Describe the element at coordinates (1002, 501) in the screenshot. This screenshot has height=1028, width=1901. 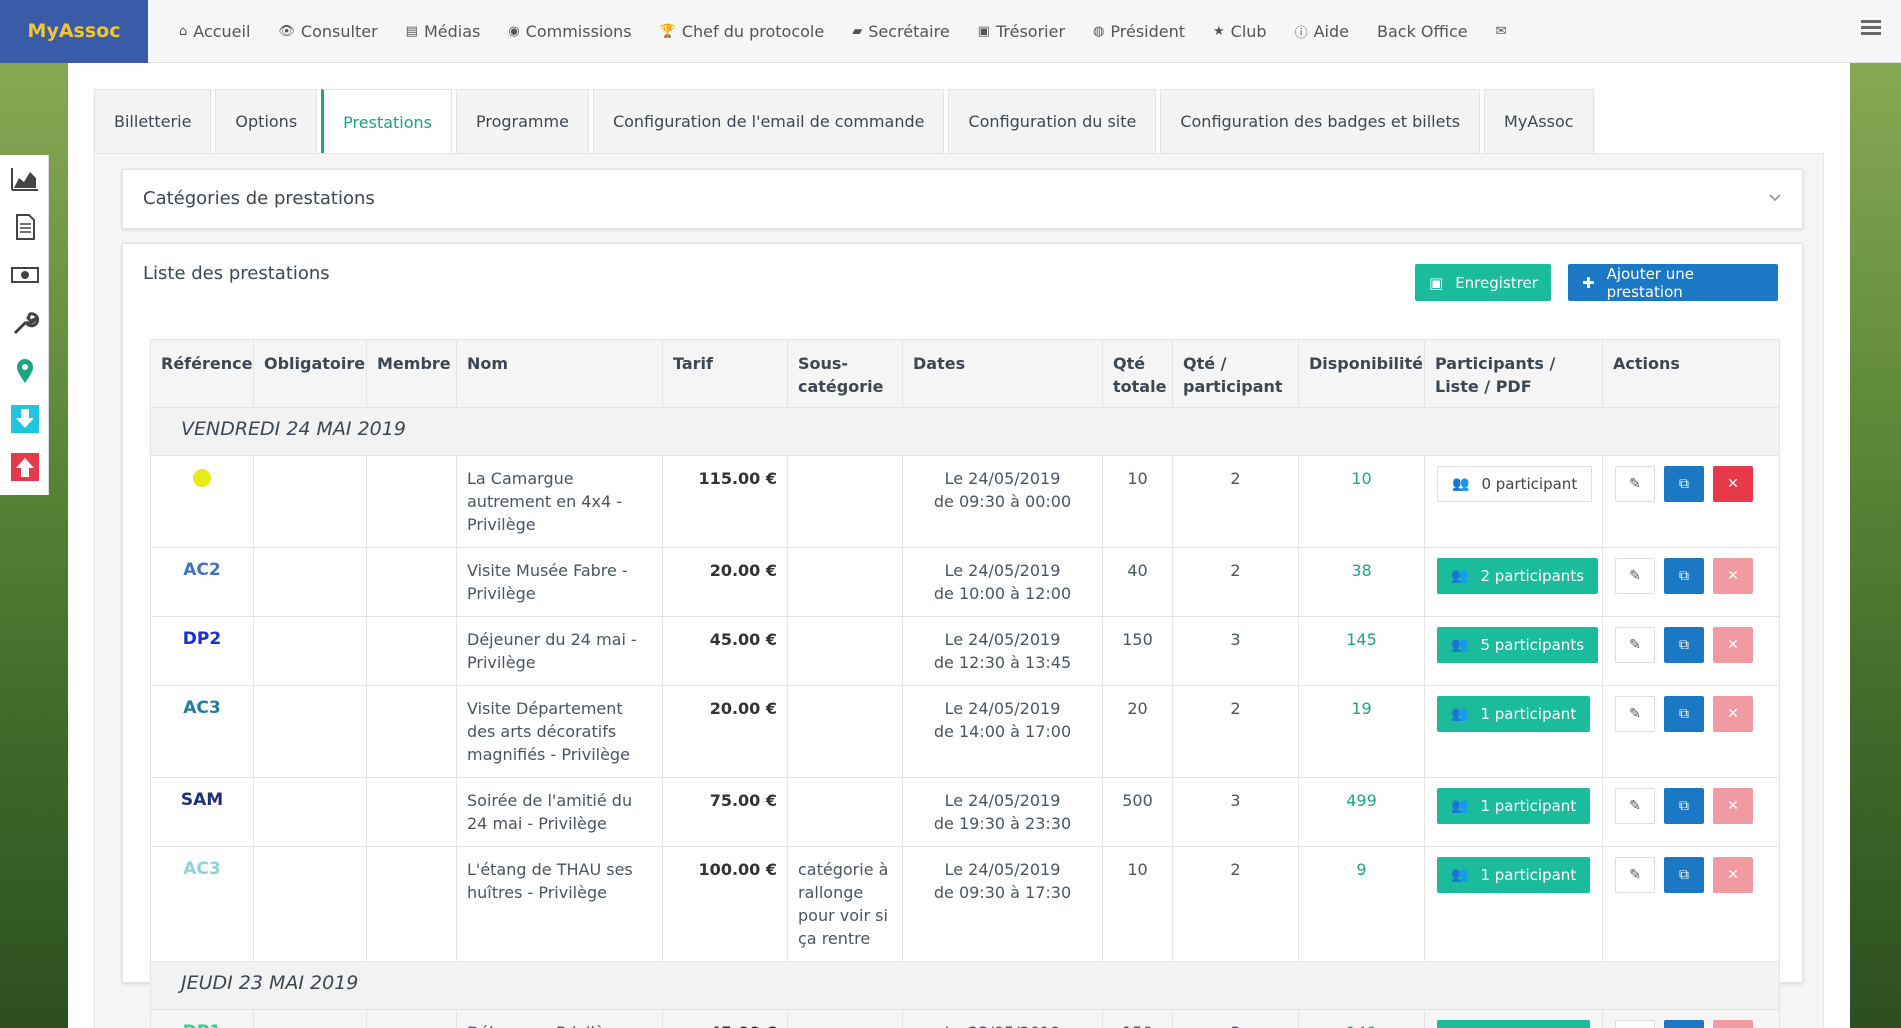
I see `time-range: de 09:30 à 00:00` at that location.